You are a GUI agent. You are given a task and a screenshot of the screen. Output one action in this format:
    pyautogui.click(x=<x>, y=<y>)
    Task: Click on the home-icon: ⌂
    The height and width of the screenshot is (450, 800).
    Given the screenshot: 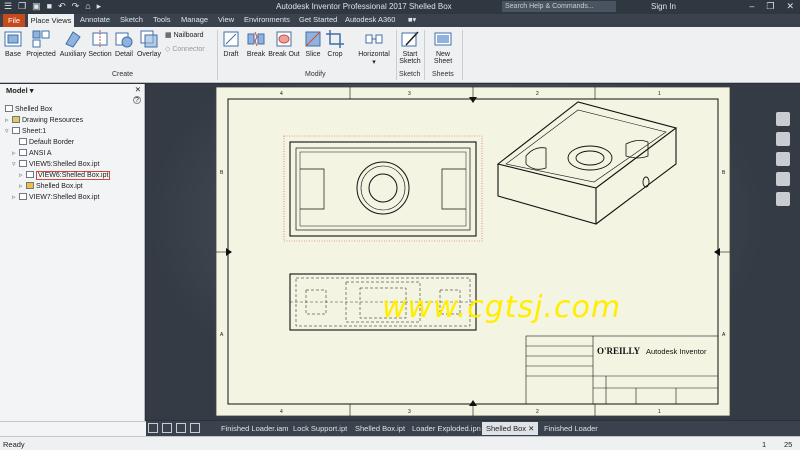 What is the action you would take?
    pyautogui.click(x=87, y=6)
    